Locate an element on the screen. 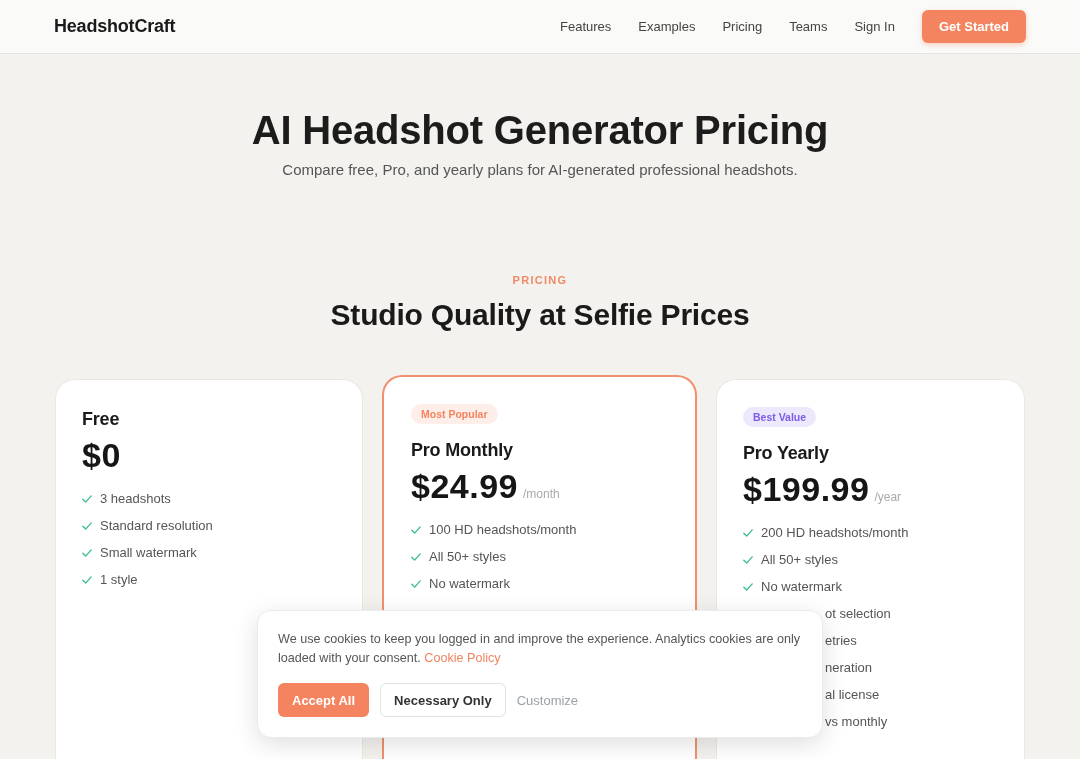 This screenshot has height=759, width=1080. nav-link: Pricing is located at coordinates (742, 26).